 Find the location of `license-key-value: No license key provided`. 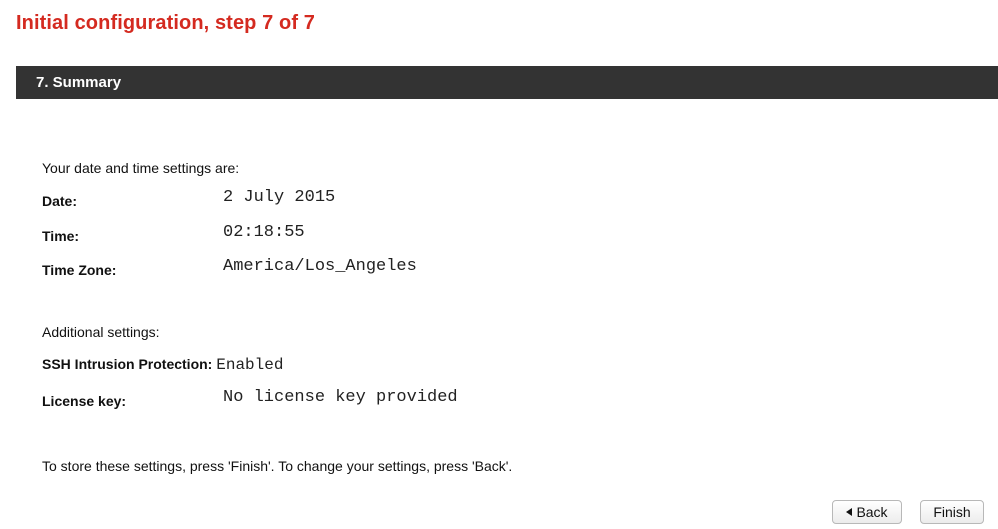

license-key-value: No license key provided is located at coordinates (340, 397).